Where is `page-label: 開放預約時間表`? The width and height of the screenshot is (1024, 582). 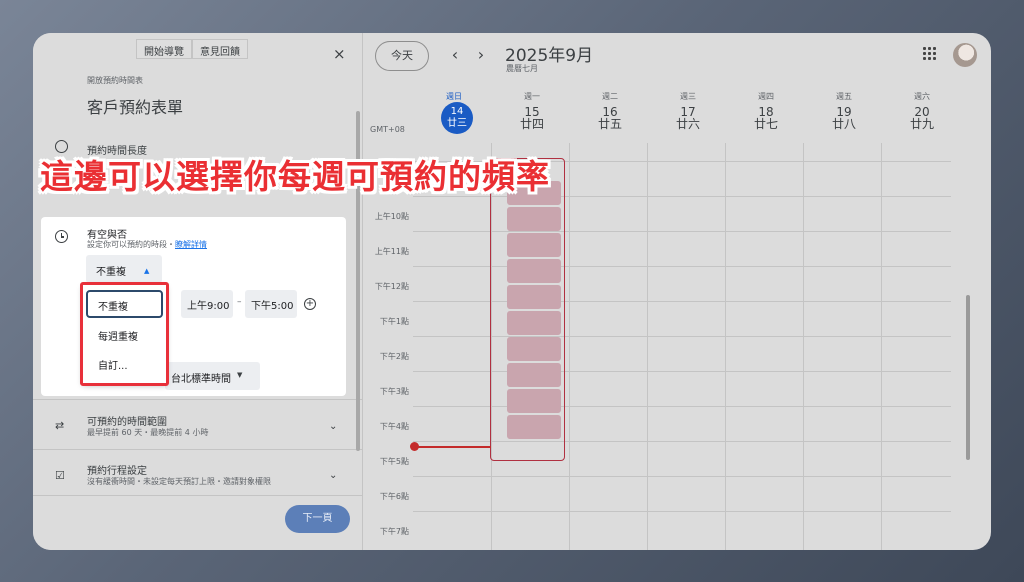 page-label: 開放預約時間表 is located at coordinates (115, 80).